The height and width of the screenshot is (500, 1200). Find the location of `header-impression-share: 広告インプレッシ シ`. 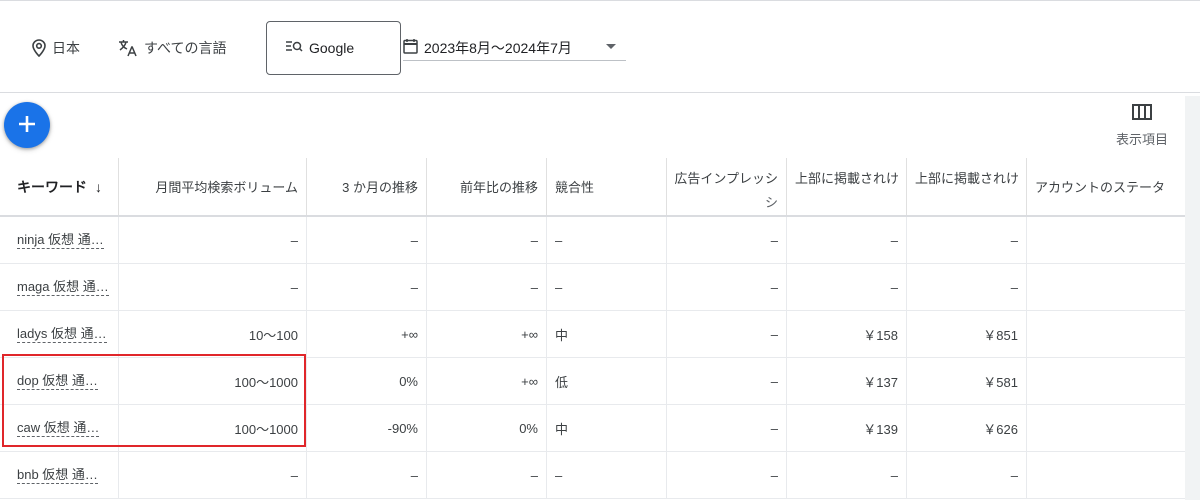

header-impression-share: 広告インプレッシ シ is located at coordinates (727, 186).